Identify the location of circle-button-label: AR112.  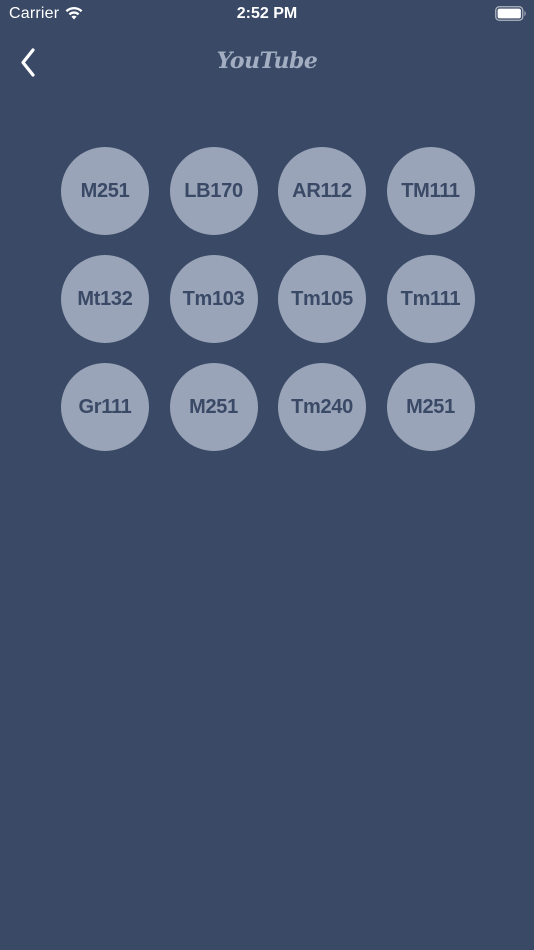
(322, 190).